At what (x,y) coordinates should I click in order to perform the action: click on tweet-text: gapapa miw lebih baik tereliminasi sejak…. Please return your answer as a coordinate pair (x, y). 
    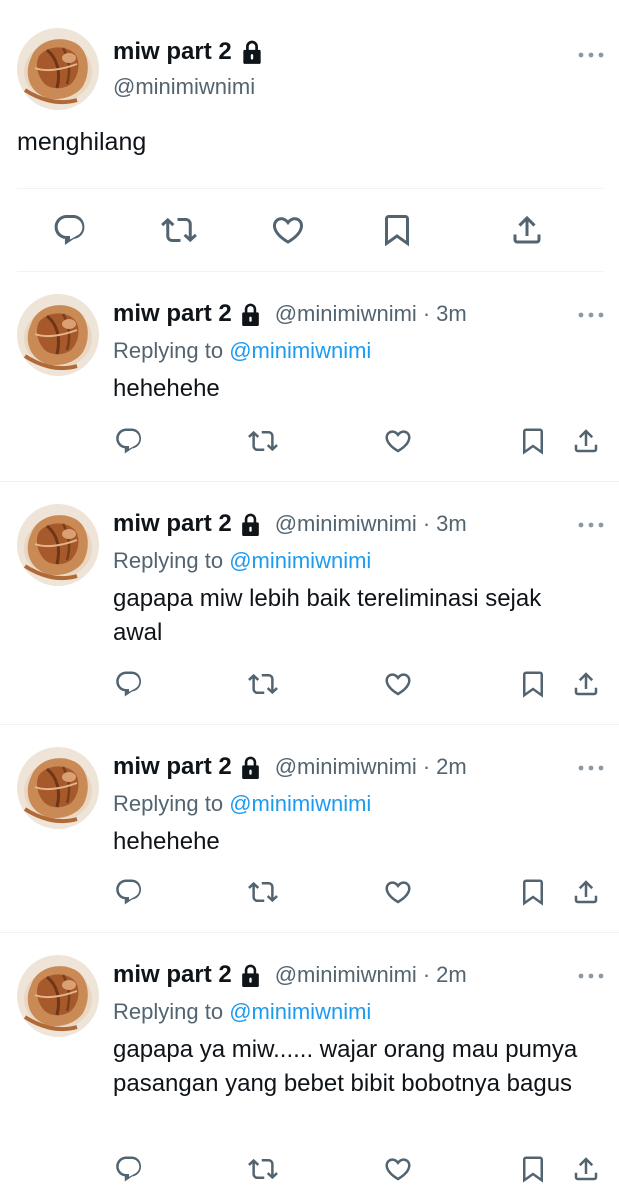
    Looking at the image, I should click on (327, 615).